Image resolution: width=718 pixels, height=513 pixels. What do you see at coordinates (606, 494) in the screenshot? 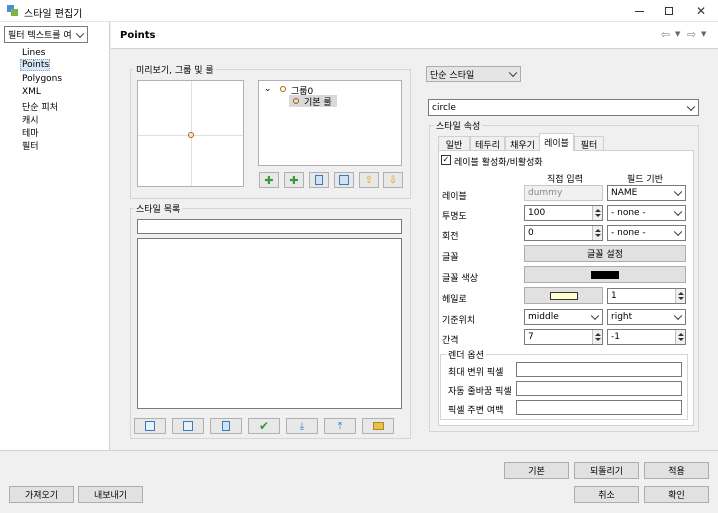
I see `cancel-button: 취소` at bounding box center [606, 494].